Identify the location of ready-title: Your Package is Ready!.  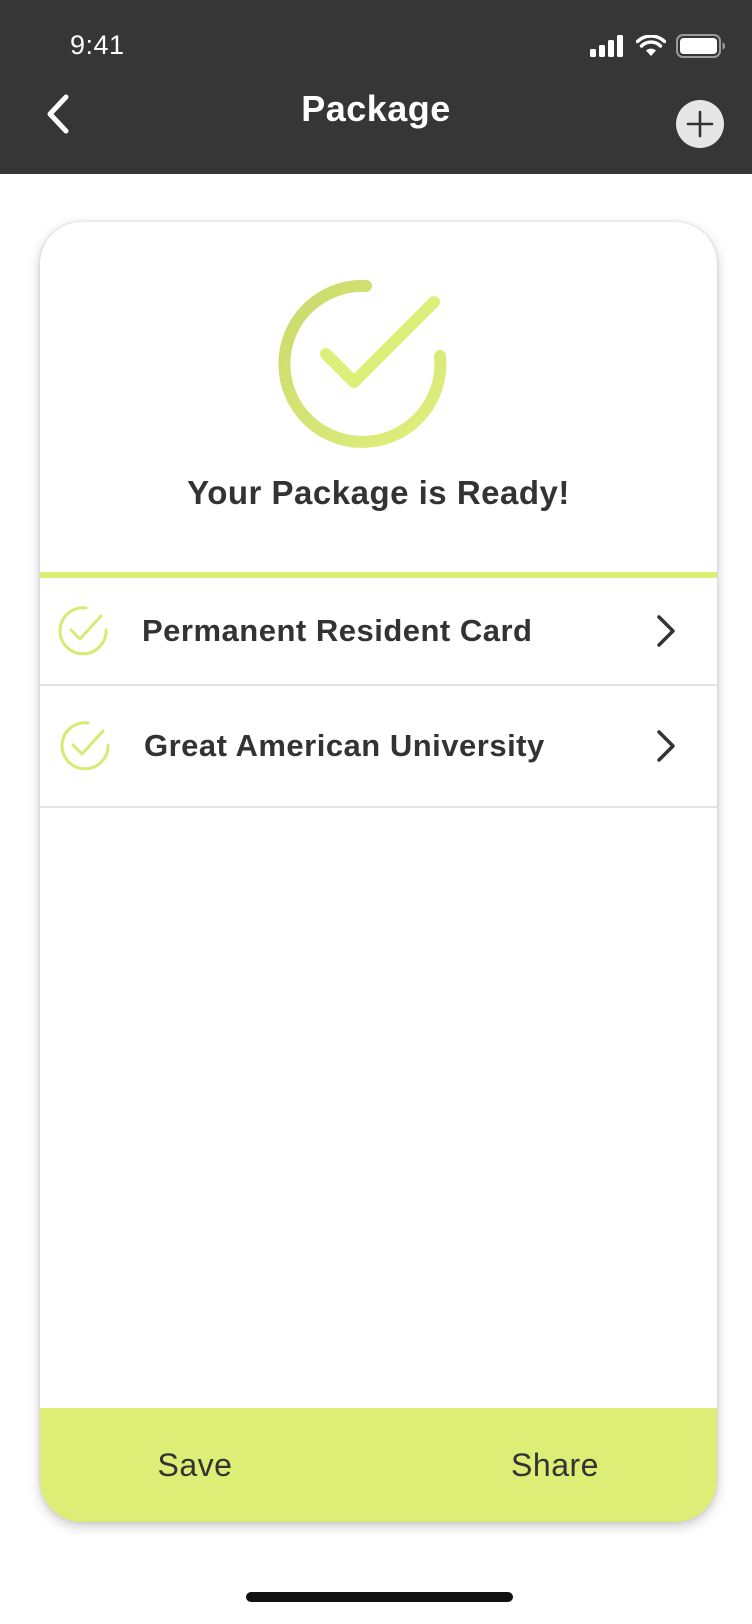
(378, 492).